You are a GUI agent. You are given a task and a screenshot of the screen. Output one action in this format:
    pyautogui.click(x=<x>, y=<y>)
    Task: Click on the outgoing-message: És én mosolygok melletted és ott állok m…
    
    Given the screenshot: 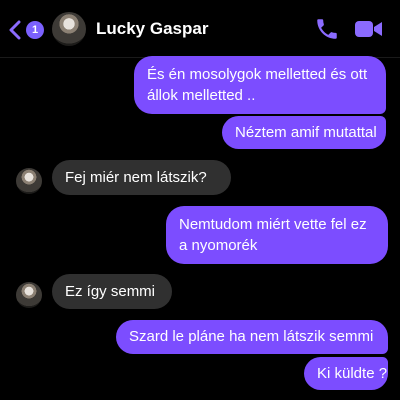 What is the action you would take?
    pyautogui.click(x=260, y=85)
    